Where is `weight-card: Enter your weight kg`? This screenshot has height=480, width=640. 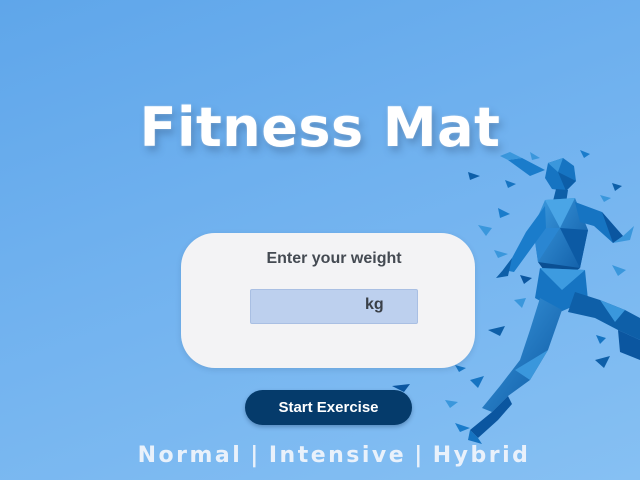
weight-card: Enter your weight kg is located at coordinates (328, 300).